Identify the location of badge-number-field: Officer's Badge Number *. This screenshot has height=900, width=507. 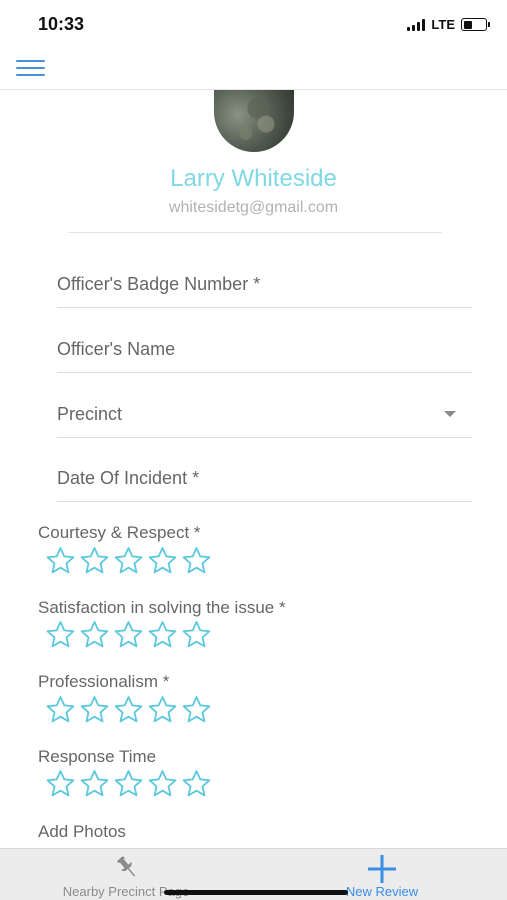
(264, 288).